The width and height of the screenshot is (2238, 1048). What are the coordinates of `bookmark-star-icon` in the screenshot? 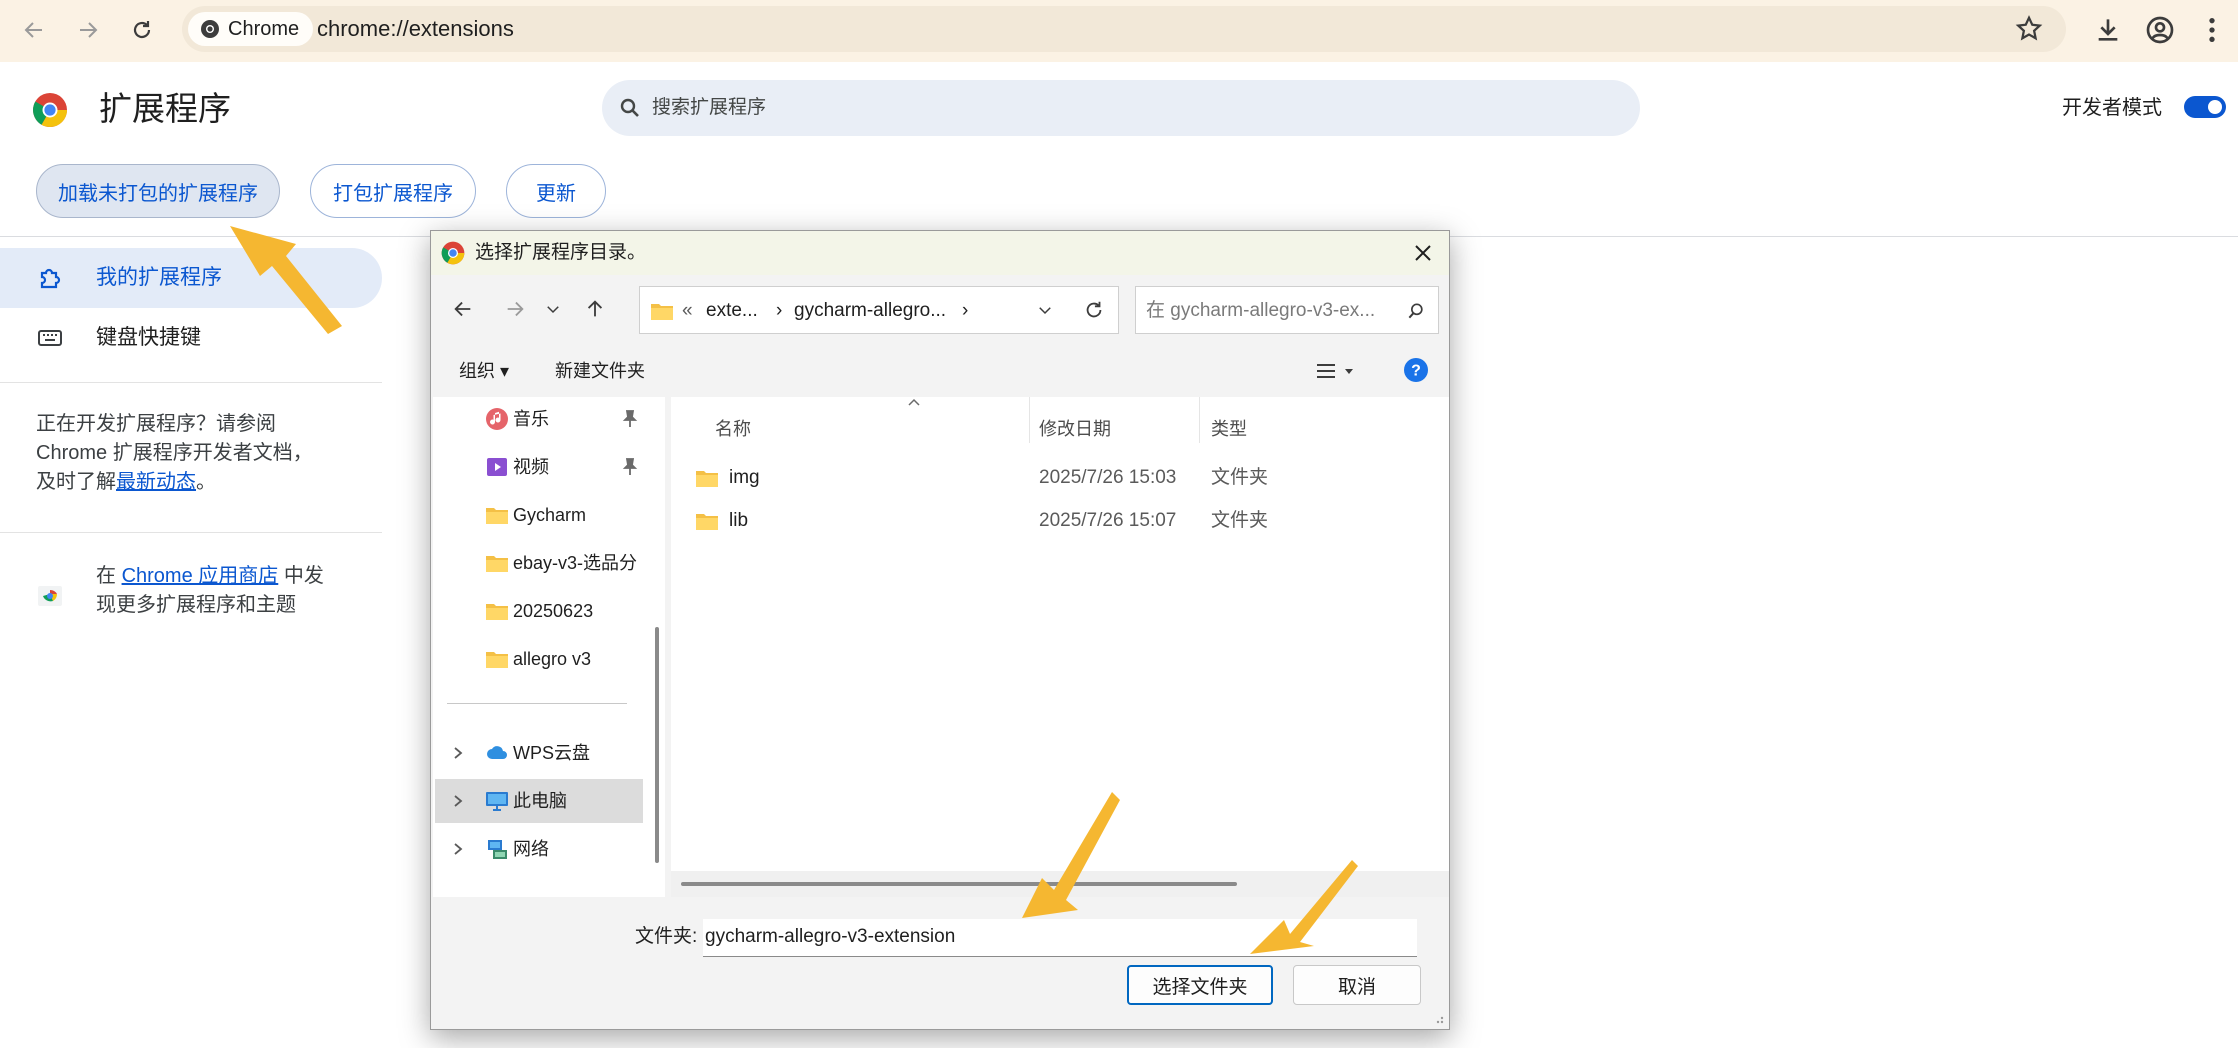 It's located at (2029, 29).